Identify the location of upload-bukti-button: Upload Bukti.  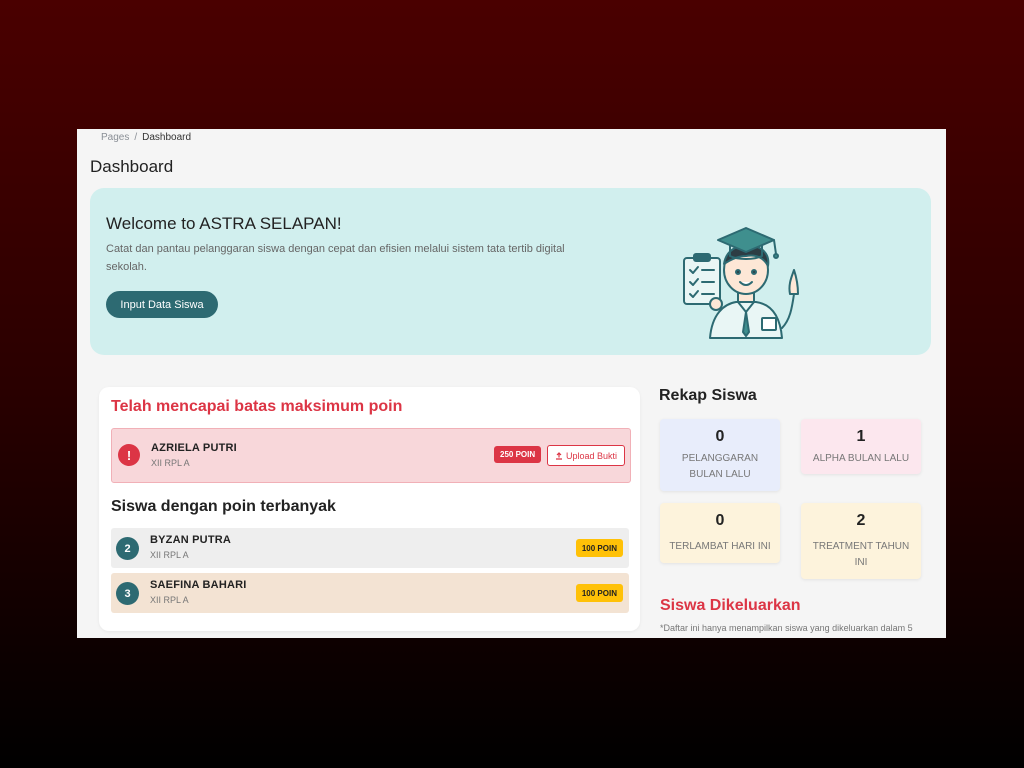
(586, 455).